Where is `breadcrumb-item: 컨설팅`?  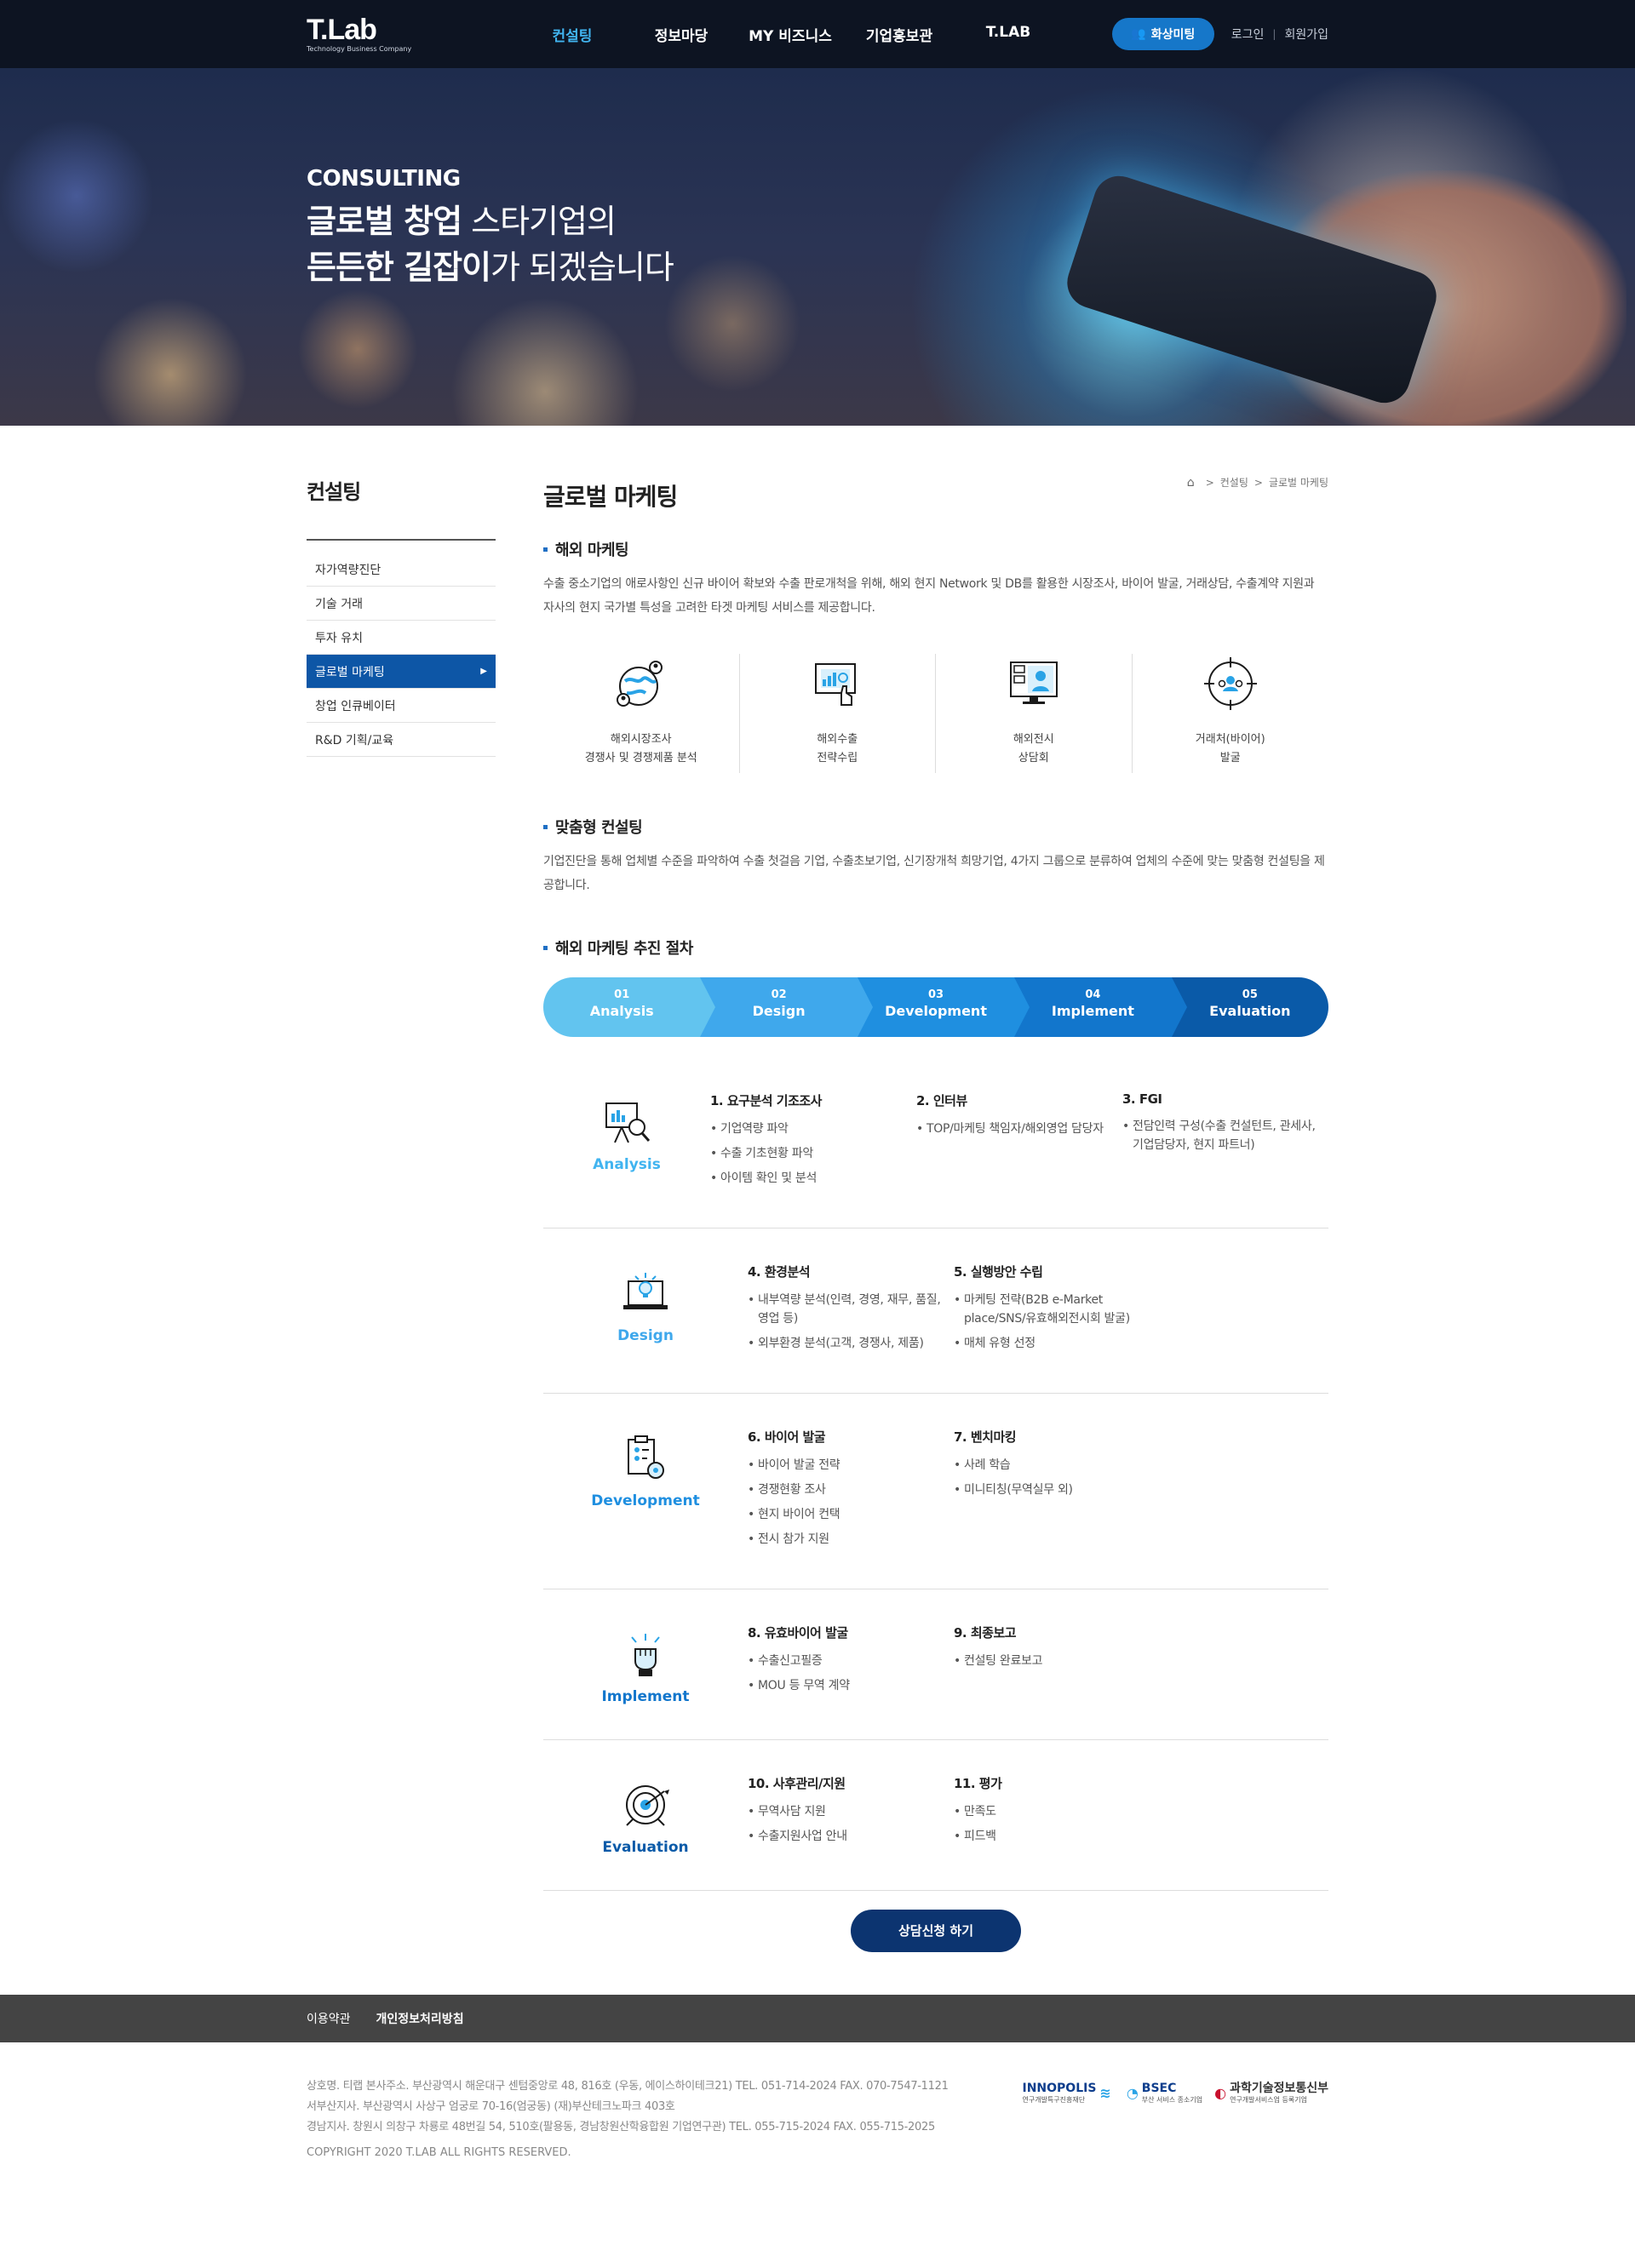
breadcrumb-item: 컨설팅 is located at coordinates (1234, 483).